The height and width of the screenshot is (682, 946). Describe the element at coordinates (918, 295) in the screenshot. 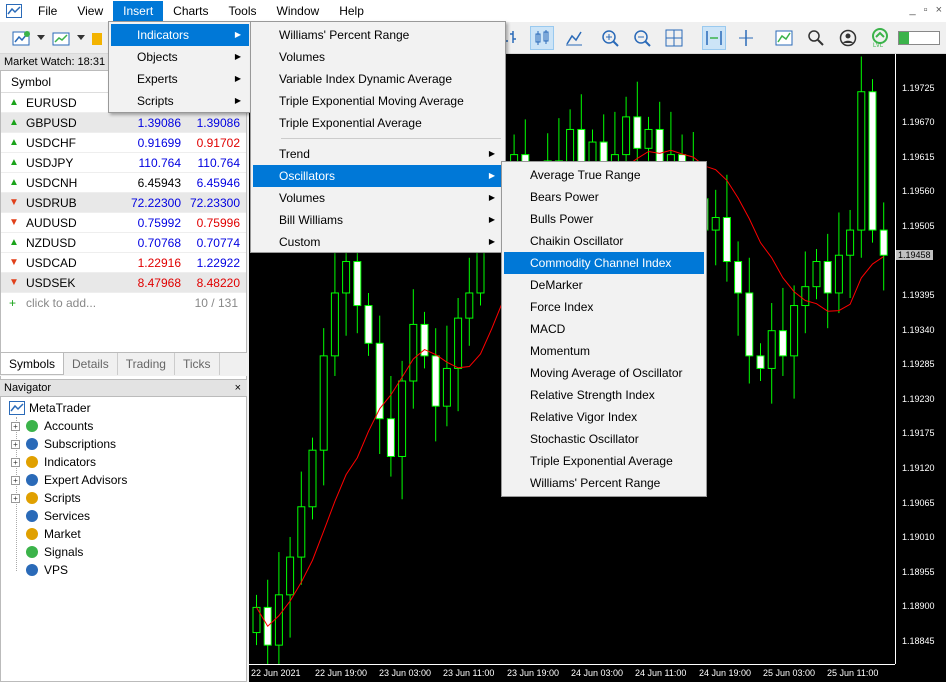

I see `price-label: 1.19395` at that location.